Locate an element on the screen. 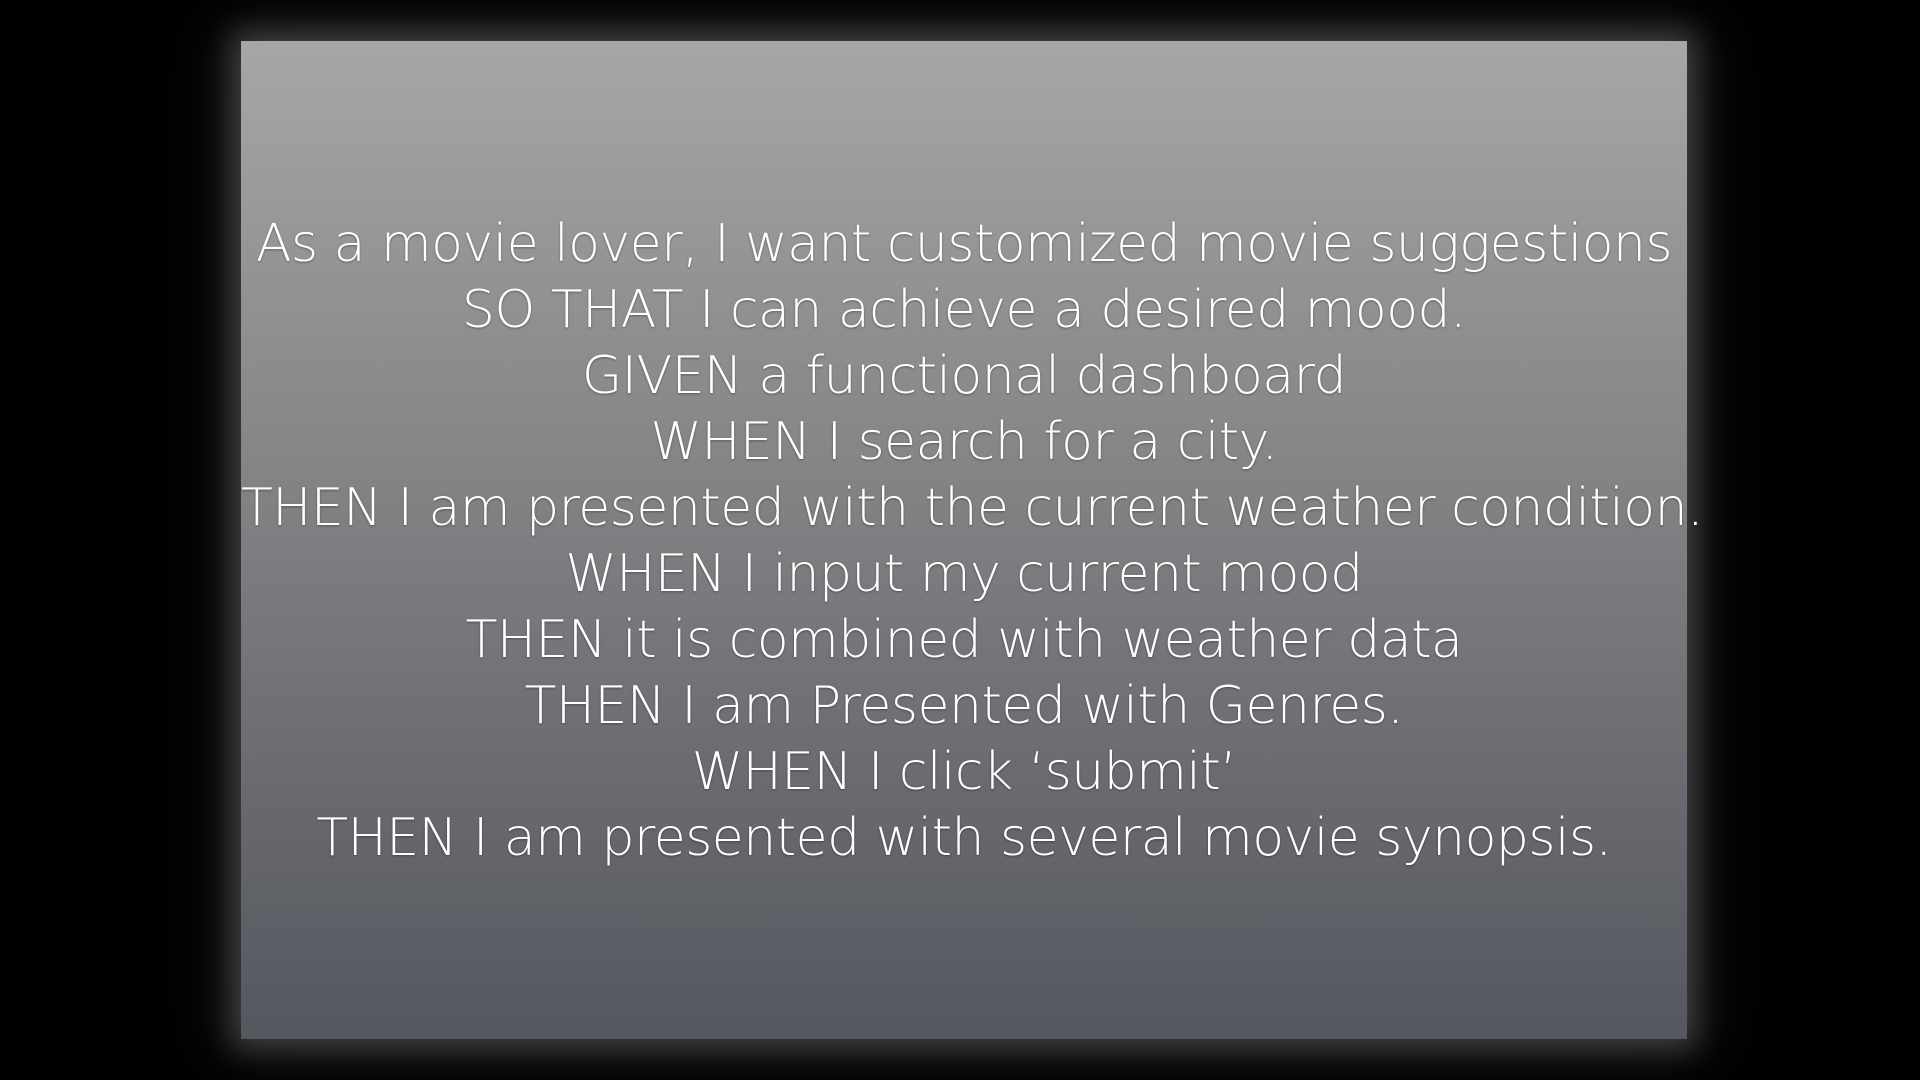  user-story-line: SO THAT I can achieve a desired mood. is located at coordinates (964, 310).